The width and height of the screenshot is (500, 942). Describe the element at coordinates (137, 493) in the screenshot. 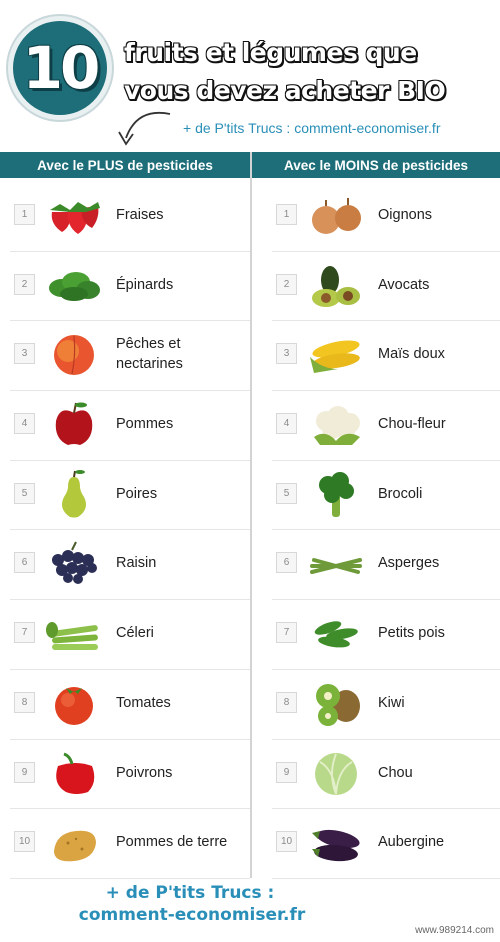

I see `item-label: Poires` at that location.